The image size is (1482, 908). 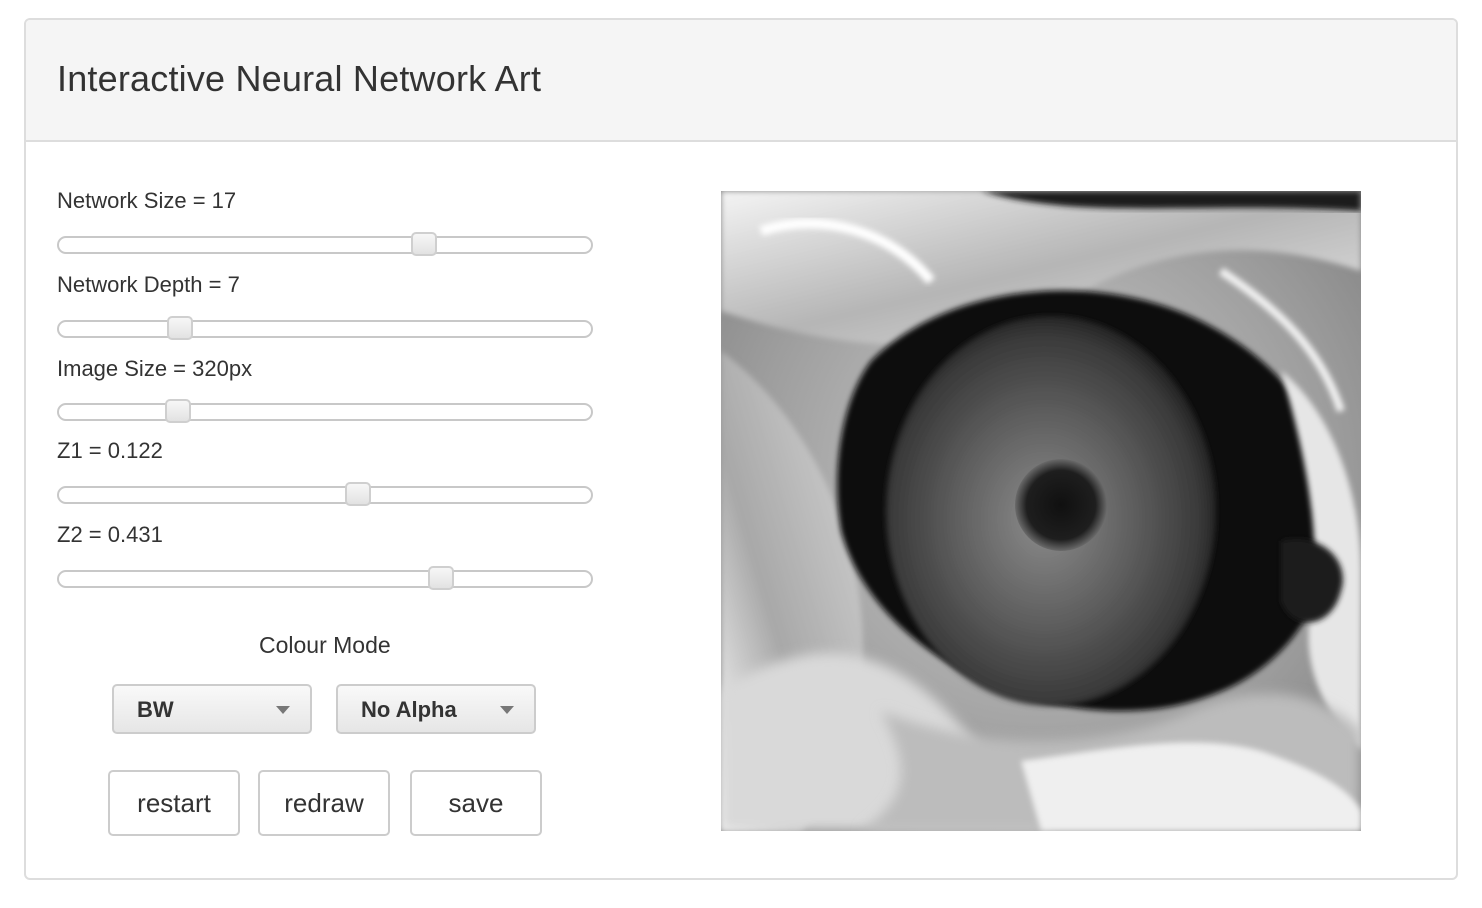 I want to click on z2-slider, so click(x=325, y=578).